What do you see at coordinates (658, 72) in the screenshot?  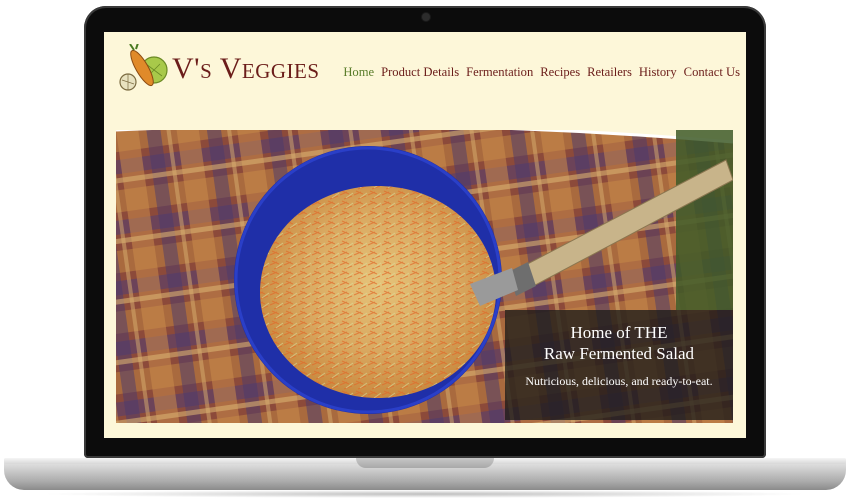 I see `nav-item-history: History` at bounding box center [658, 72].